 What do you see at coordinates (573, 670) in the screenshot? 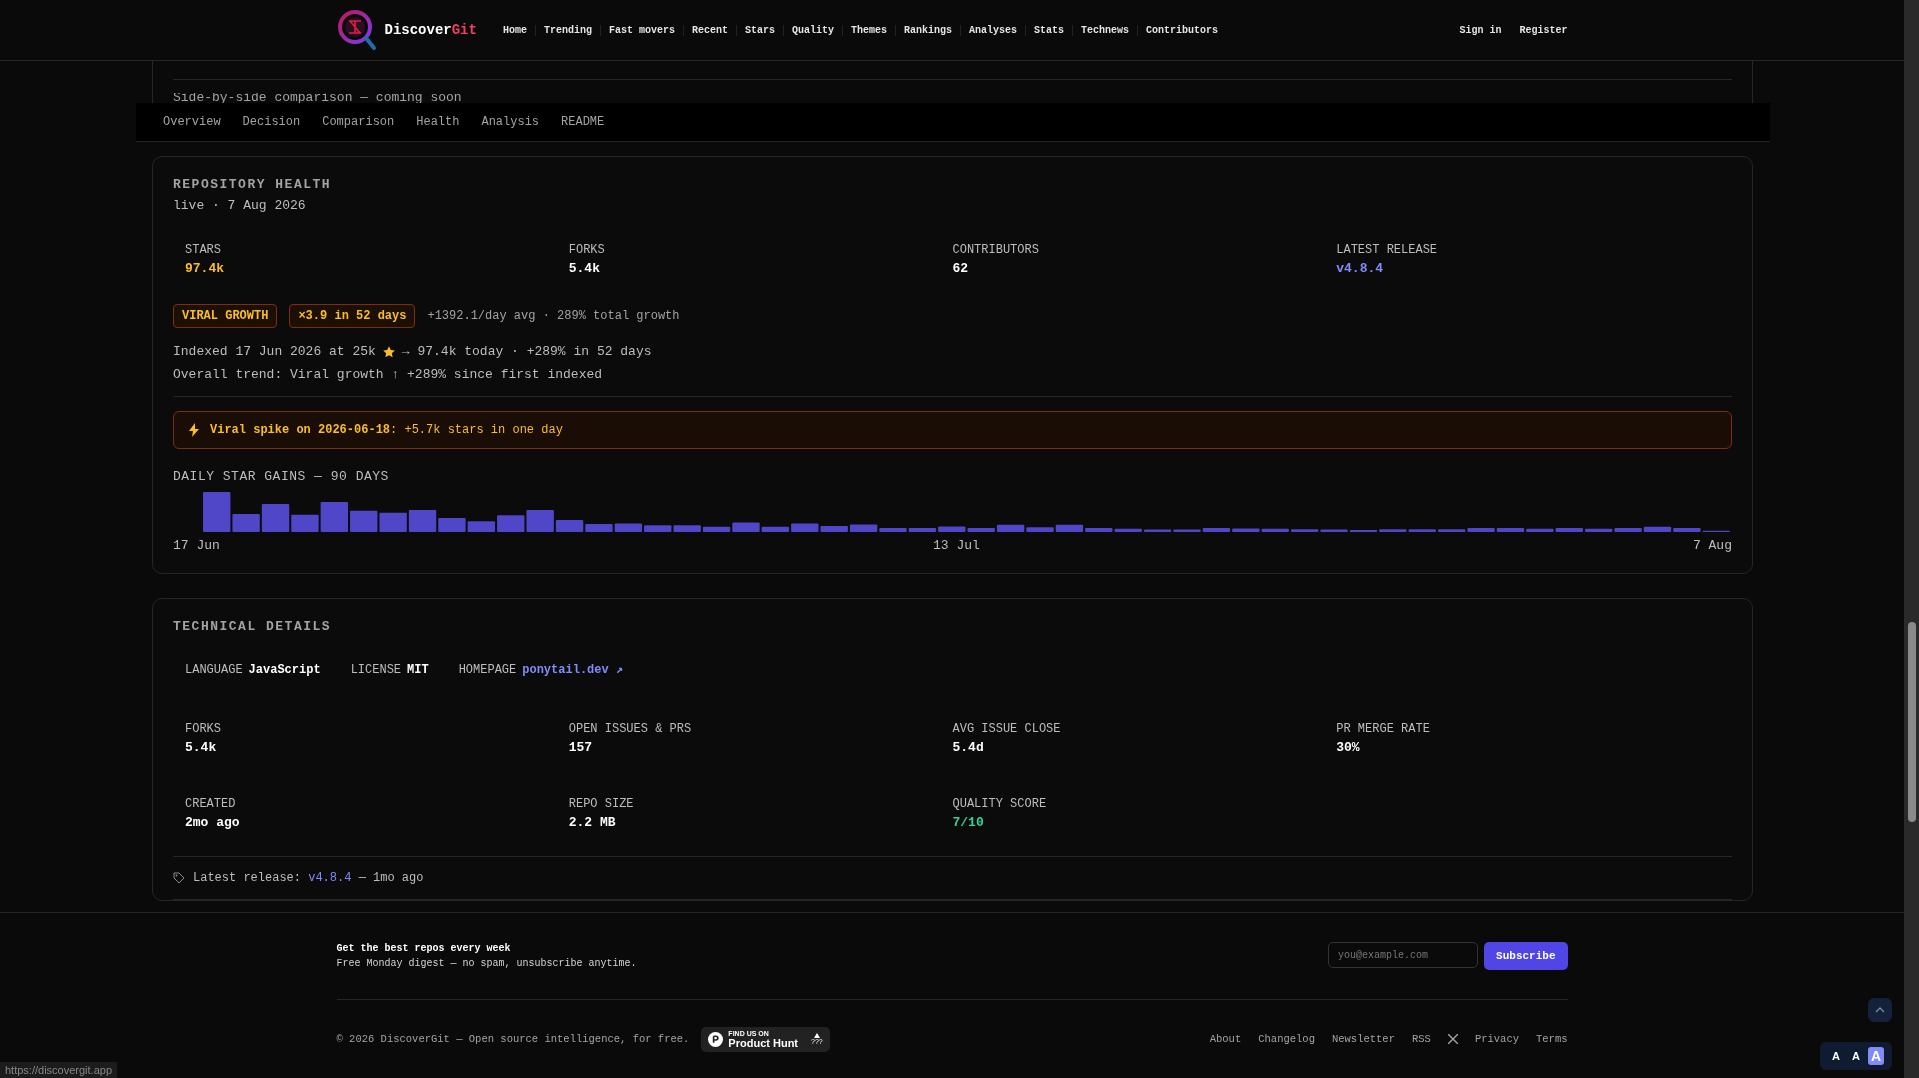
I see `meta-value: ponytail.dev ↗` at bounding box center [573, 670].